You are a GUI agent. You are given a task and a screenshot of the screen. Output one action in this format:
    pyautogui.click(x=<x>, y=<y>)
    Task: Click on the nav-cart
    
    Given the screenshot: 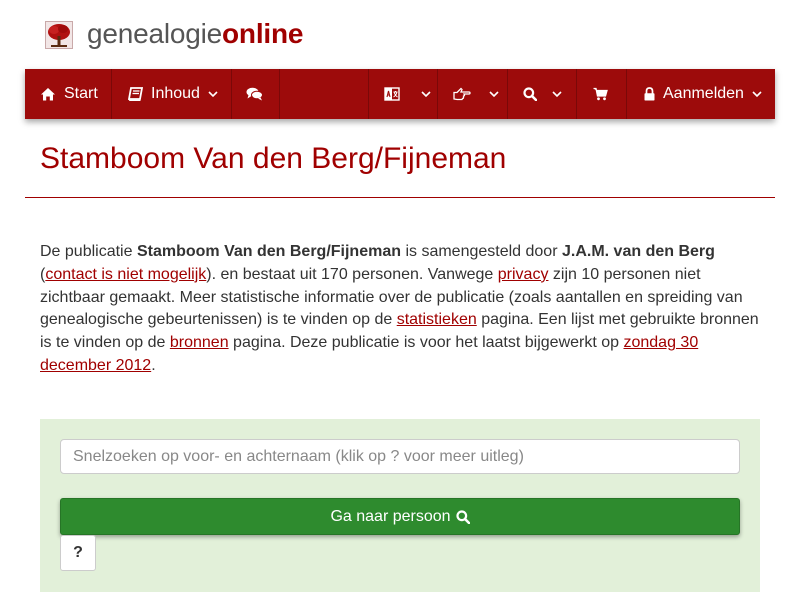 What is the action you would take?
    pyautogui.click(x=600, y=94)
    